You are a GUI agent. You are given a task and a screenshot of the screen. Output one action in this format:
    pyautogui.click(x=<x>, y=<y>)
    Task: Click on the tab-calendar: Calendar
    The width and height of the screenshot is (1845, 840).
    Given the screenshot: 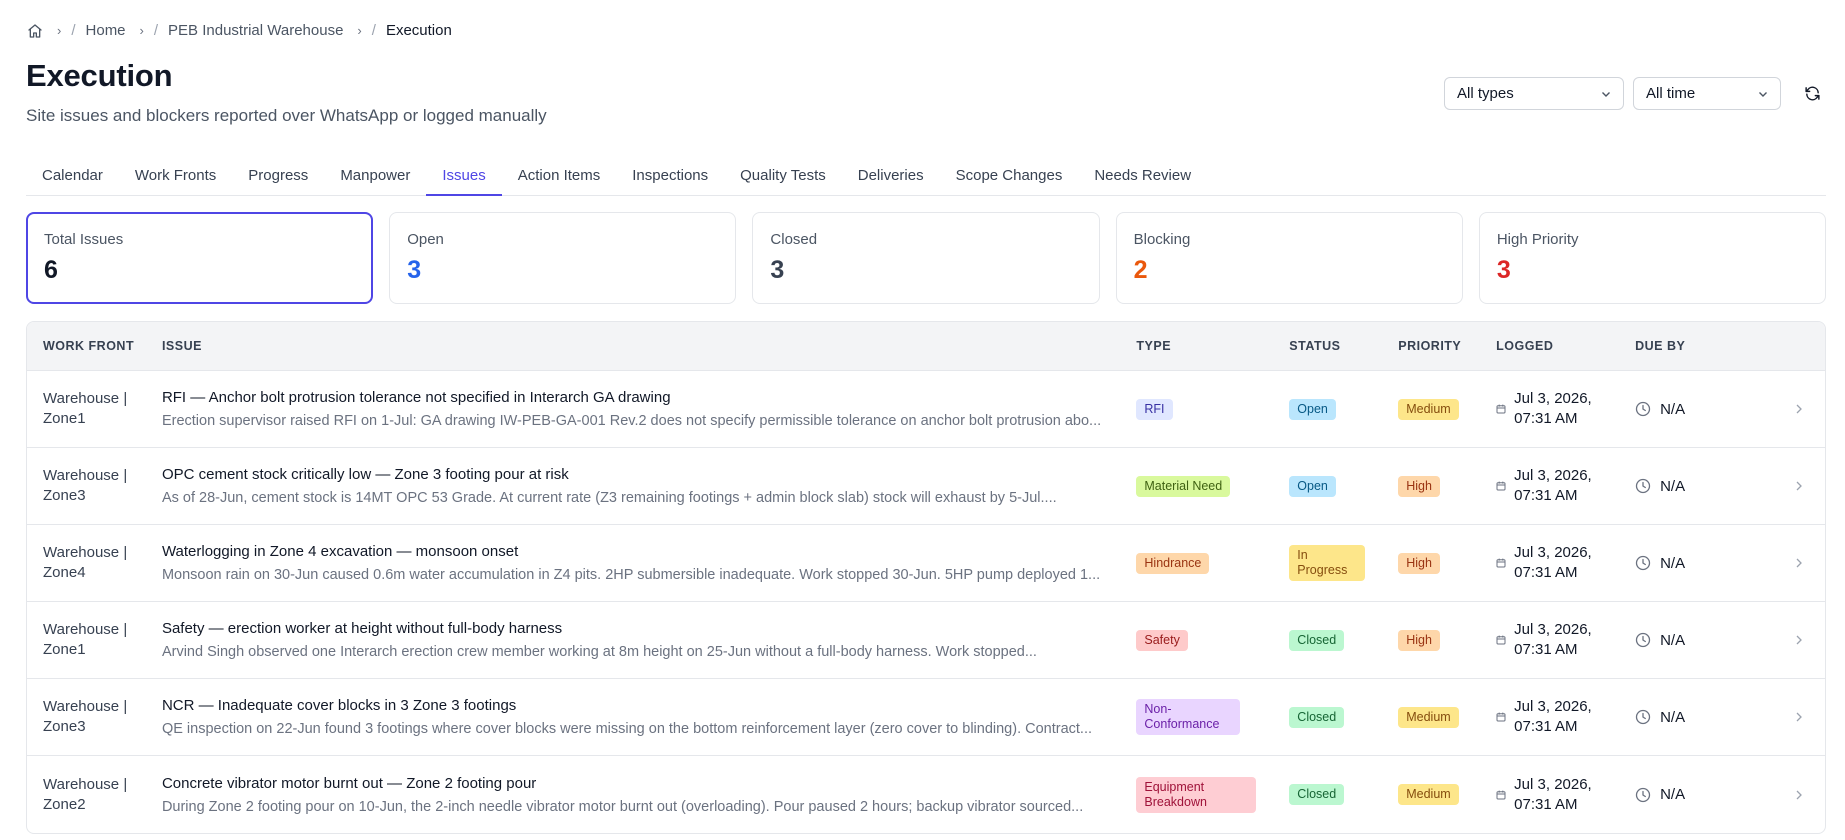 What is the action you would take?
    pyautogui.click(x=72, y=176)
    